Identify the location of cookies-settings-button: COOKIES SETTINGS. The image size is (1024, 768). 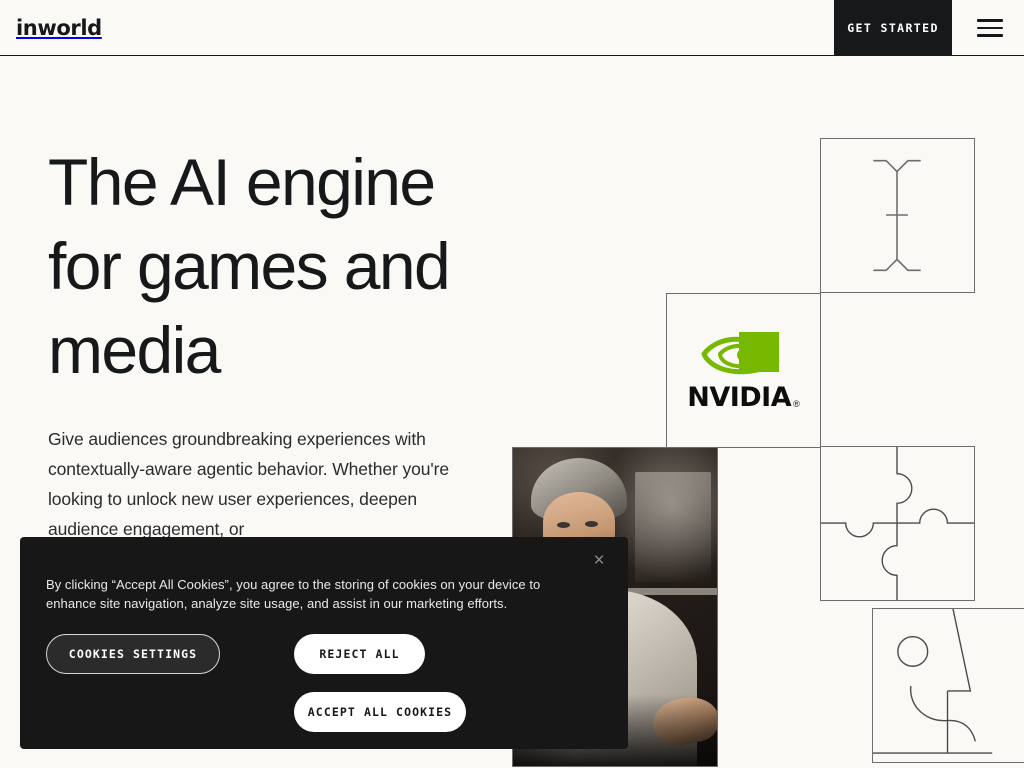
(133, 654).